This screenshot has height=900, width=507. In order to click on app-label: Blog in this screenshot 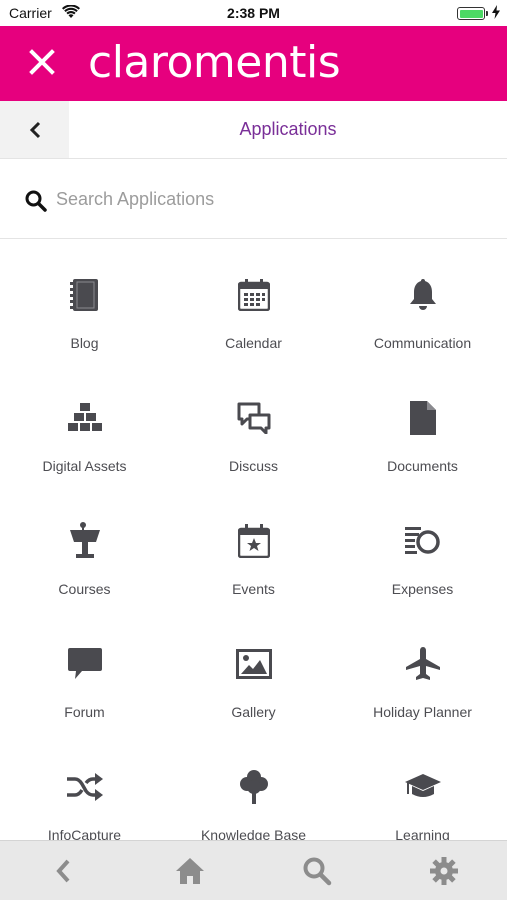, I will do `click(84, 343)`.